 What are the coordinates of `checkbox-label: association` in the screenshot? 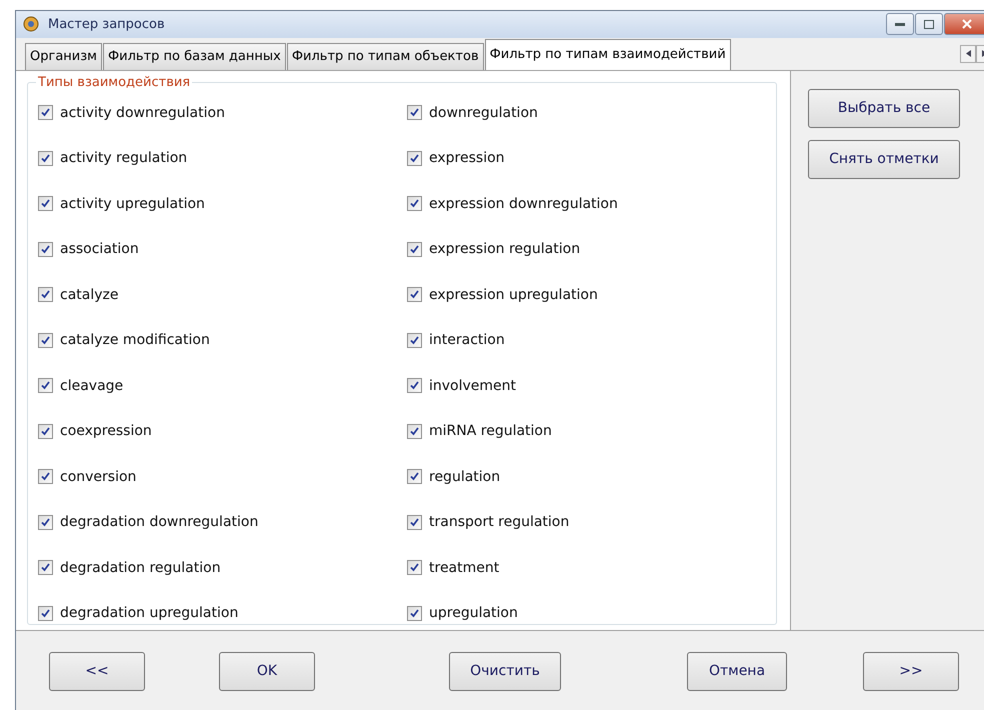 It's located at (99, 249).